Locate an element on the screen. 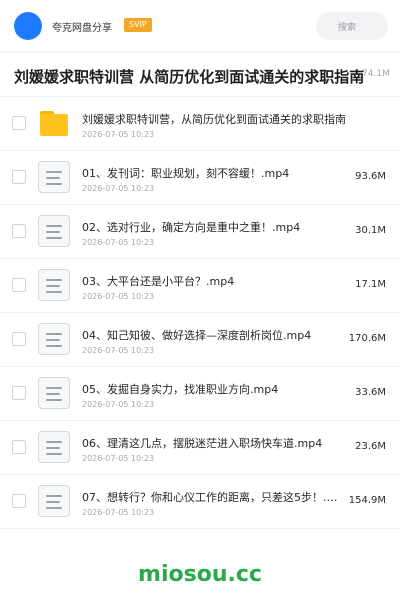 Image resolution: width=400 pixels, height=600 pixels. item-name: 04、知己知彼、做好选择—深度剖析岗位.mp4 is located at coordinates (197, 335).